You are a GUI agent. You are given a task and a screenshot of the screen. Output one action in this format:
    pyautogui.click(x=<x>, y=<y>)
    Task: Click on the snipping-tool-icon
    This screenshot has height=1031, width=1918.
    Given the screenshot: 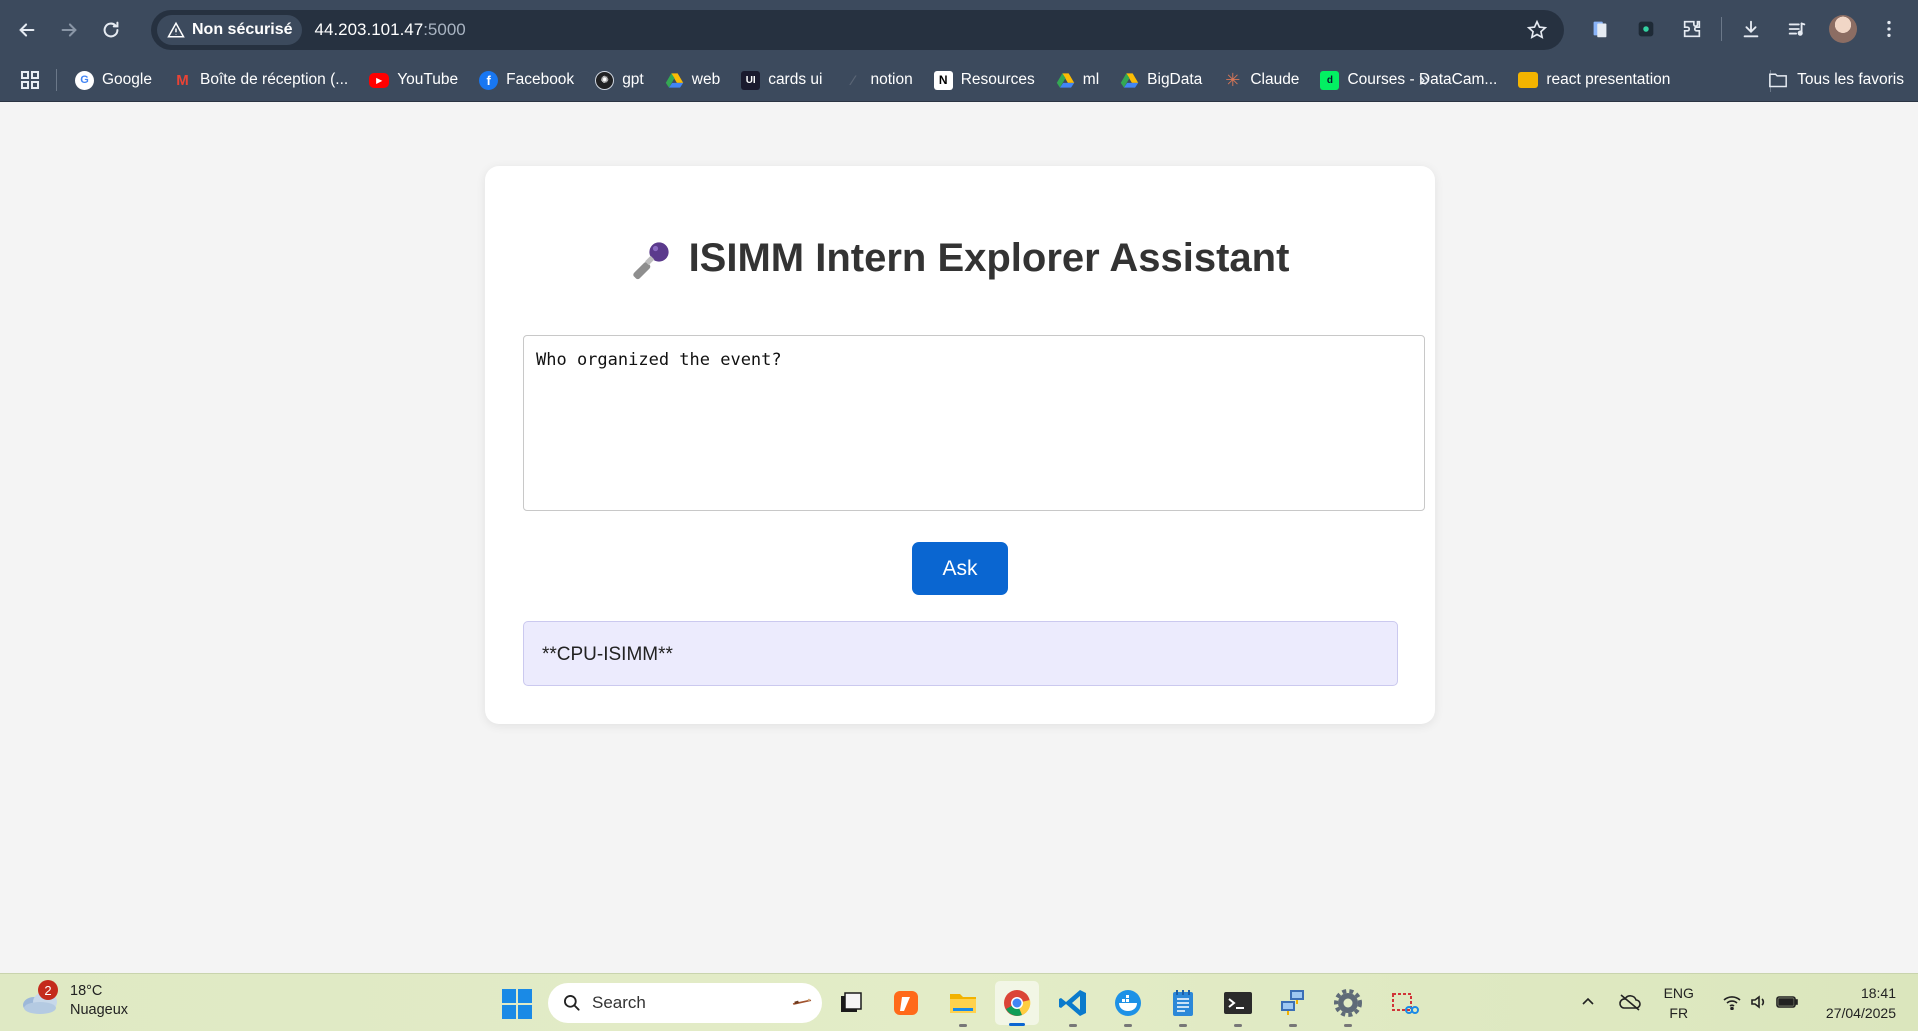 What is the action you would take?
    pyautogui.click(x=1405, y=1003)
    